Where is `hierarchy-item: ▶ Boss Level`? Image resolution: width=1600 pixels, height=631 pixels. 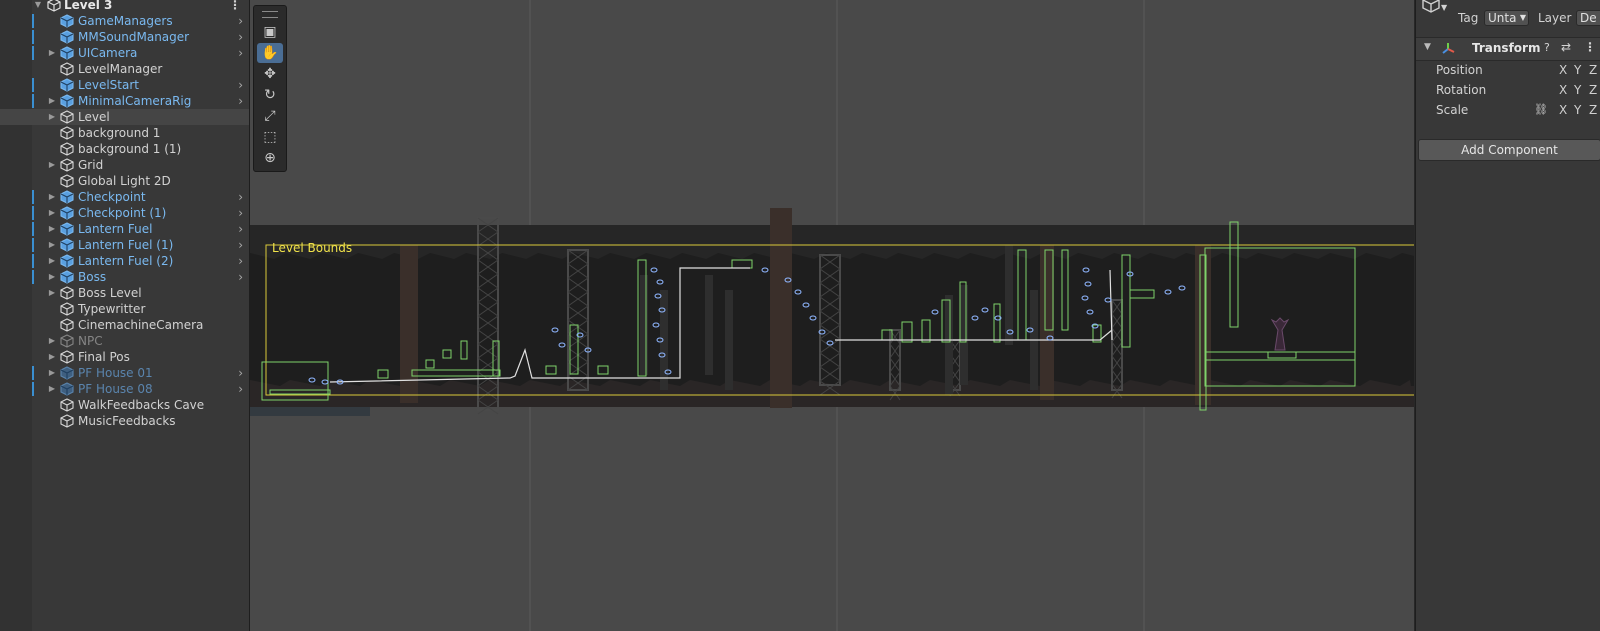 hierarchy-item: ▶ Boss Level is located at coordinates (124, 293).